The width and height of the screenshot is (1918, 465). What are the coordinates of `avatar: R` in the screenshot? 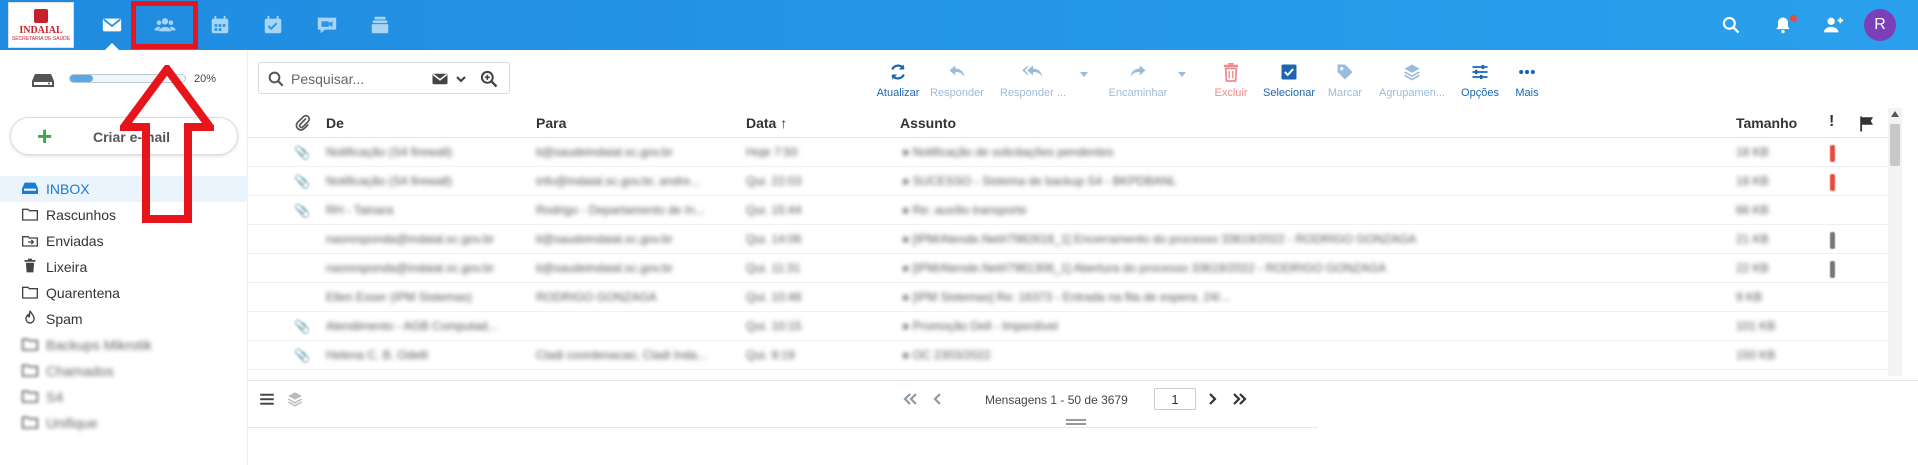 It's located at (1880, 25).